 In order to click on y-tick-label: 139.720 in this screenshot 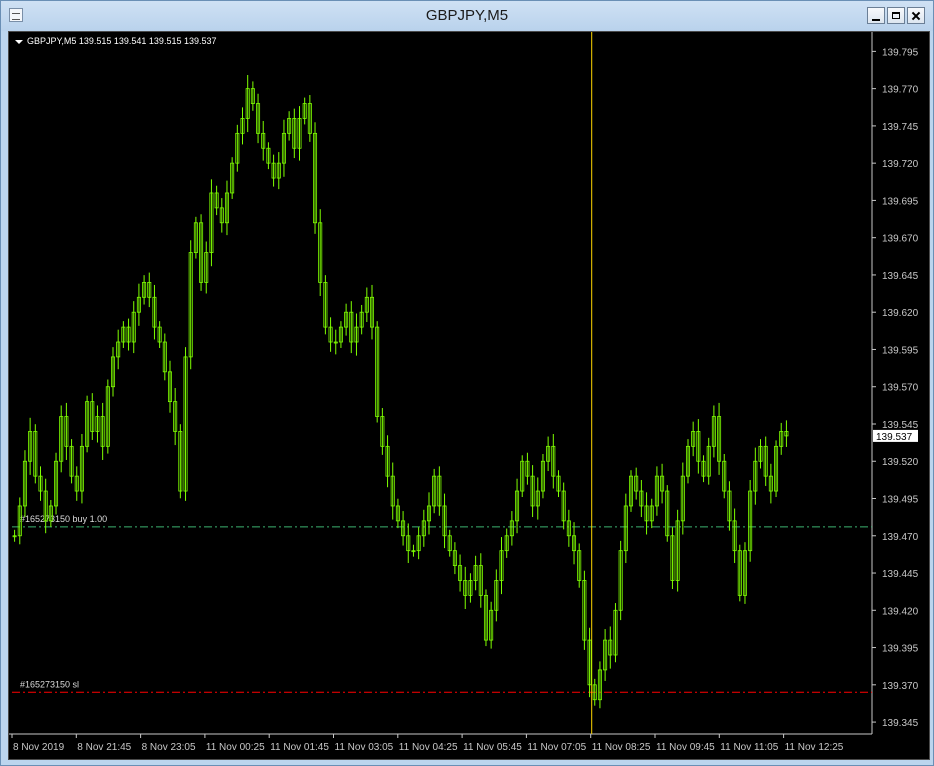, I will do `click(900, 164)`.